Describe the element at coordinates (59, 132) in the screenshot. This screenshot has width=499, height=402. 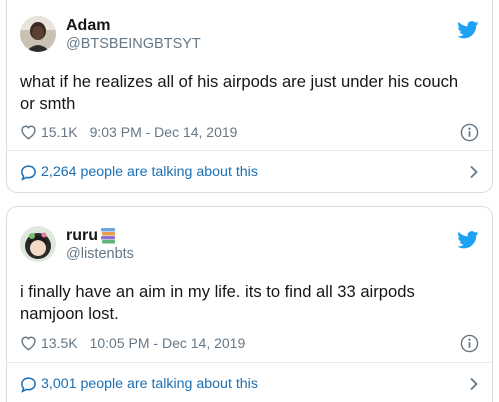
I see `like-count: 15.1K` at that location.